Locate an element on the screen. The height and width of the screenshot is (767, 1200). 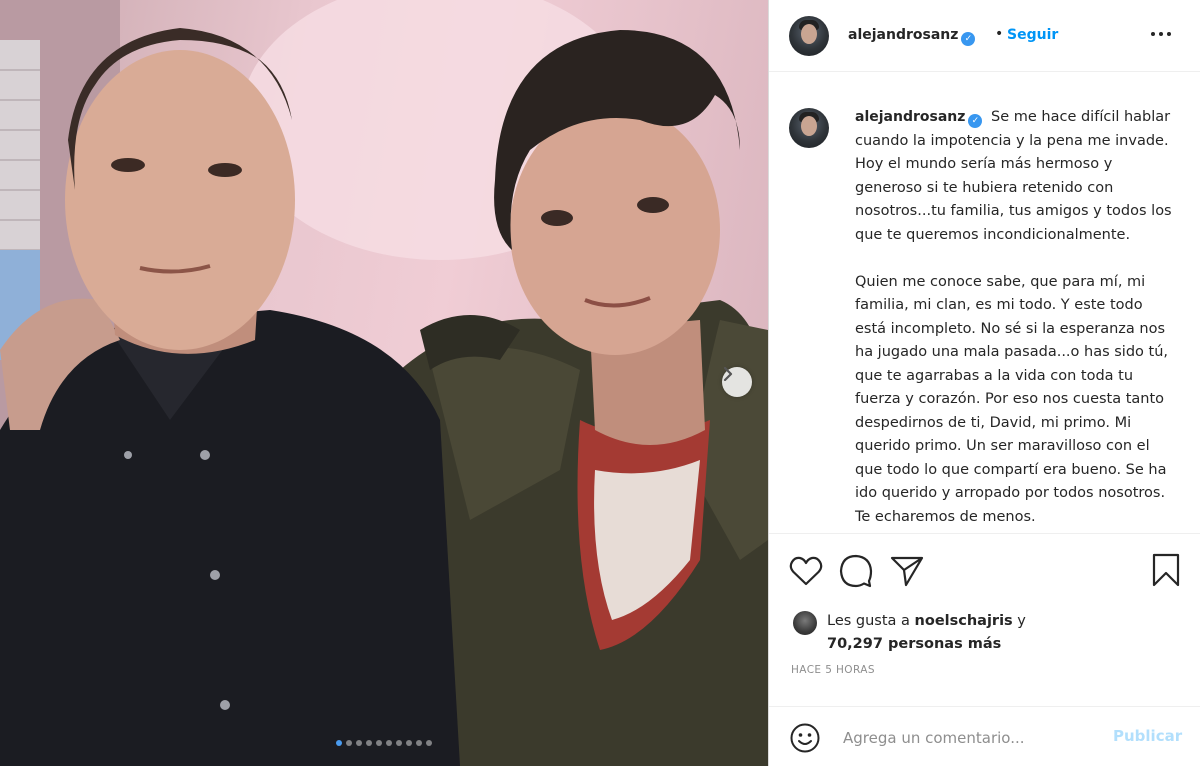
username-text: alejandrosanz is located at coordinates (903, 35).